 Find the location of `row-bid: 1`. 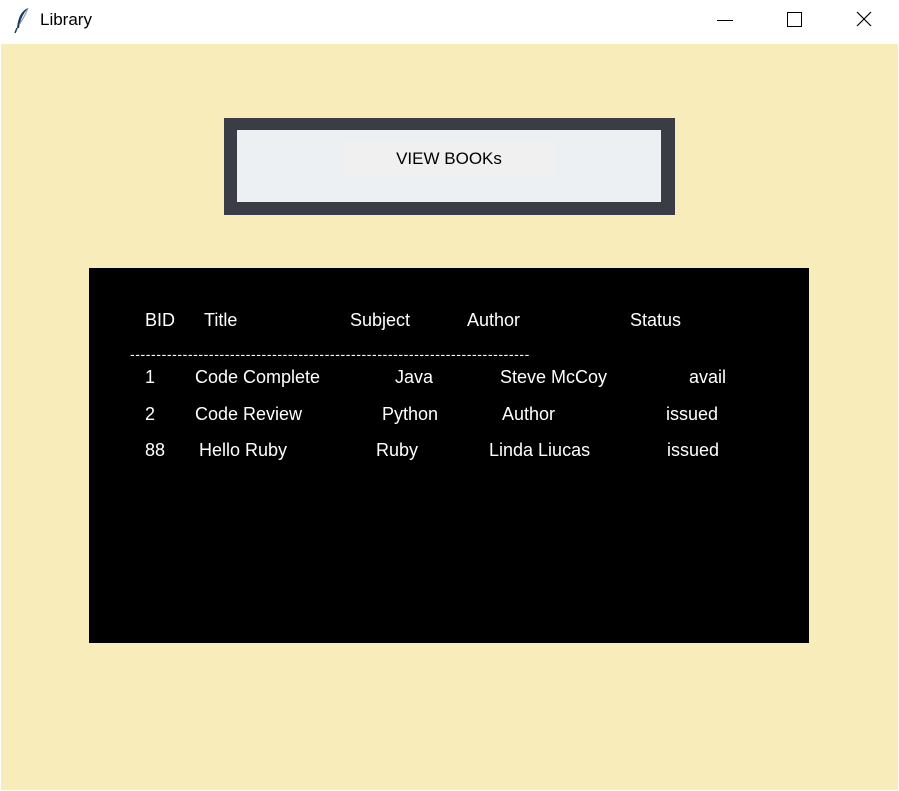

row-bid: 1 is located at coordinates (150, 377).